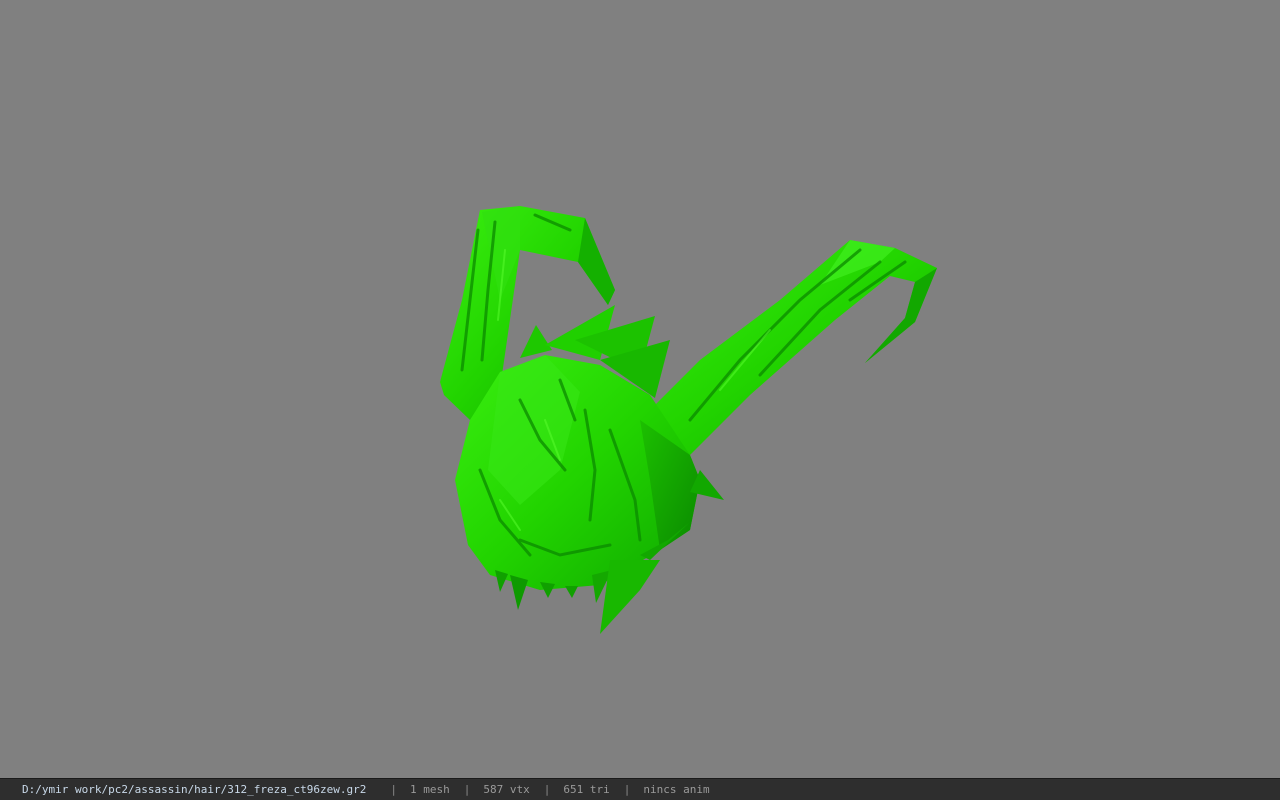 The image size is (1280, 800). I want to click on anim-status: nincs anim, so click(676, 789).